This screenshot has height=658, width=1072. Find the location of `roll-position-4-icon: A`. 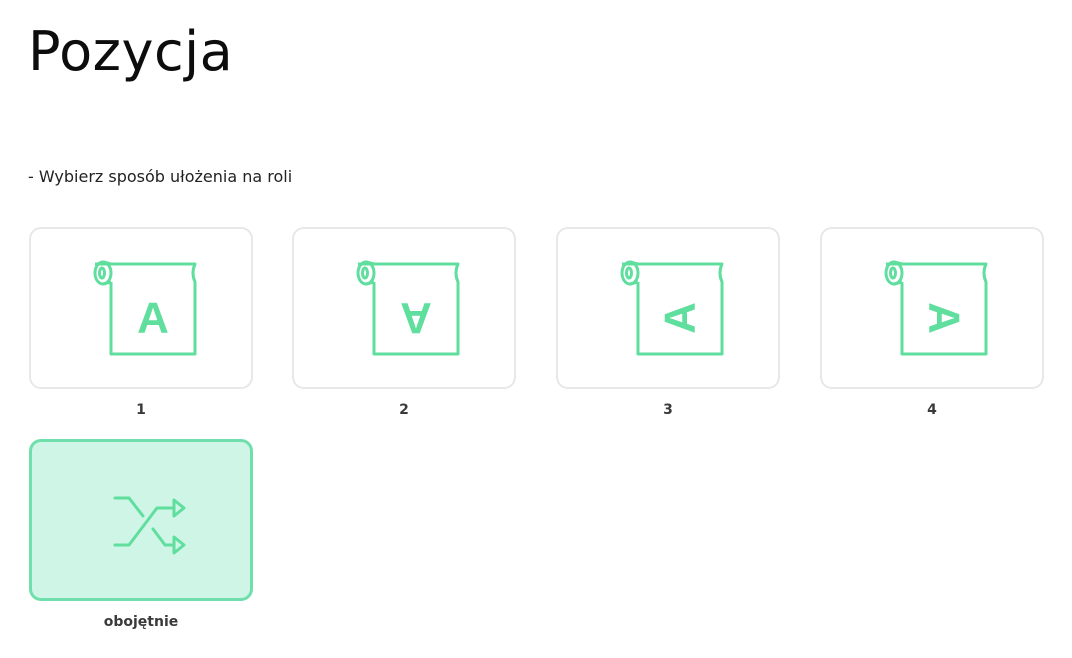

roll-position-4-icon: A is located at coordinates (936, 308).